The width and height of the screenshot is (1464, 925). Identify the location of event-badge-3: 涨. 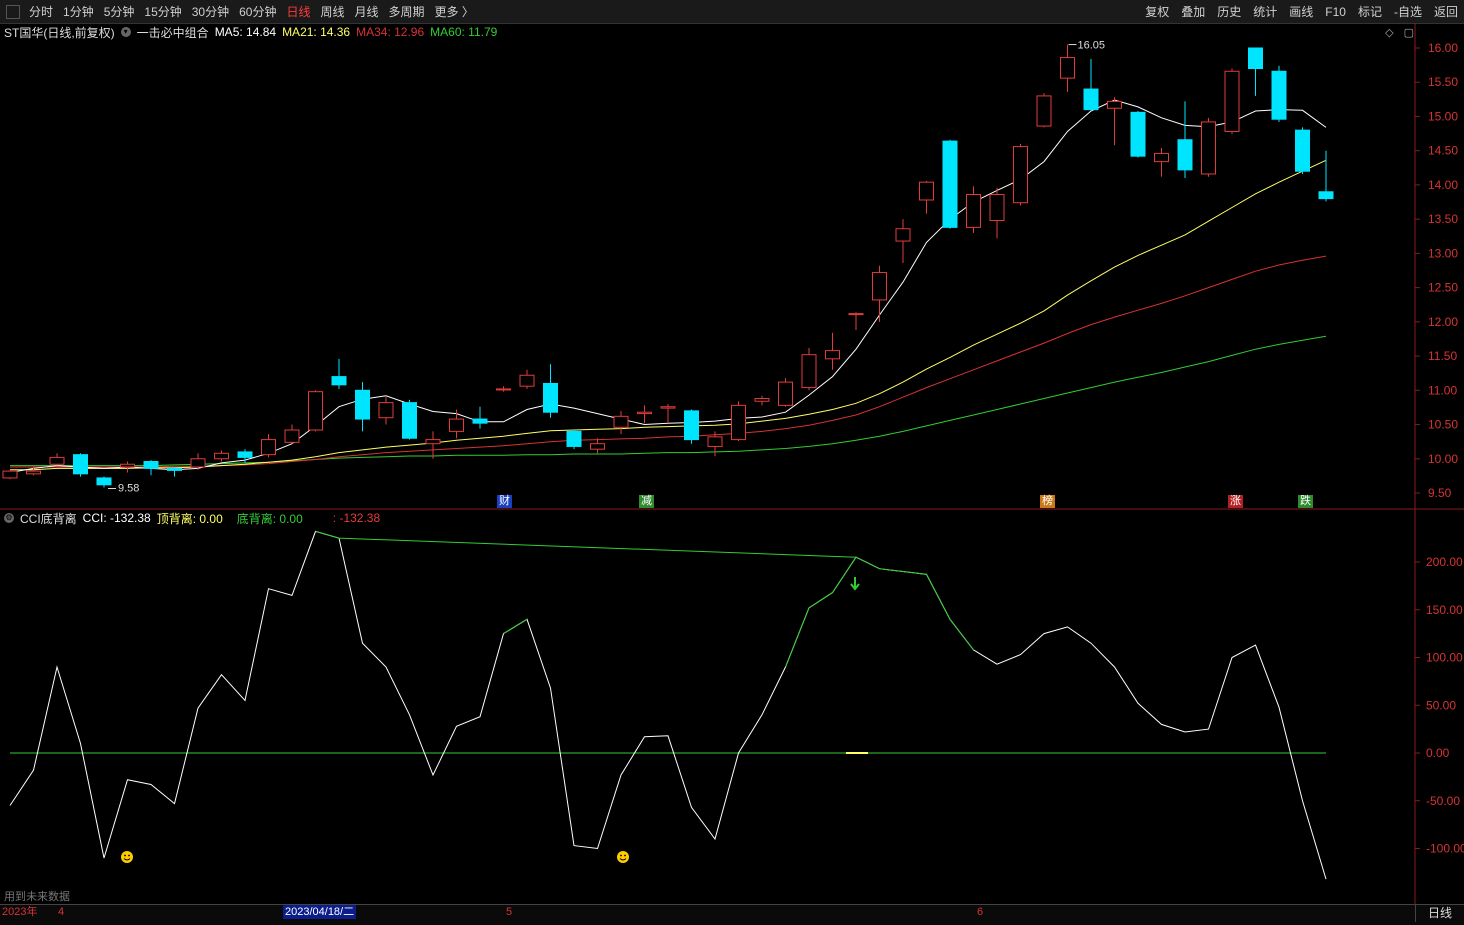
(1235, 501).